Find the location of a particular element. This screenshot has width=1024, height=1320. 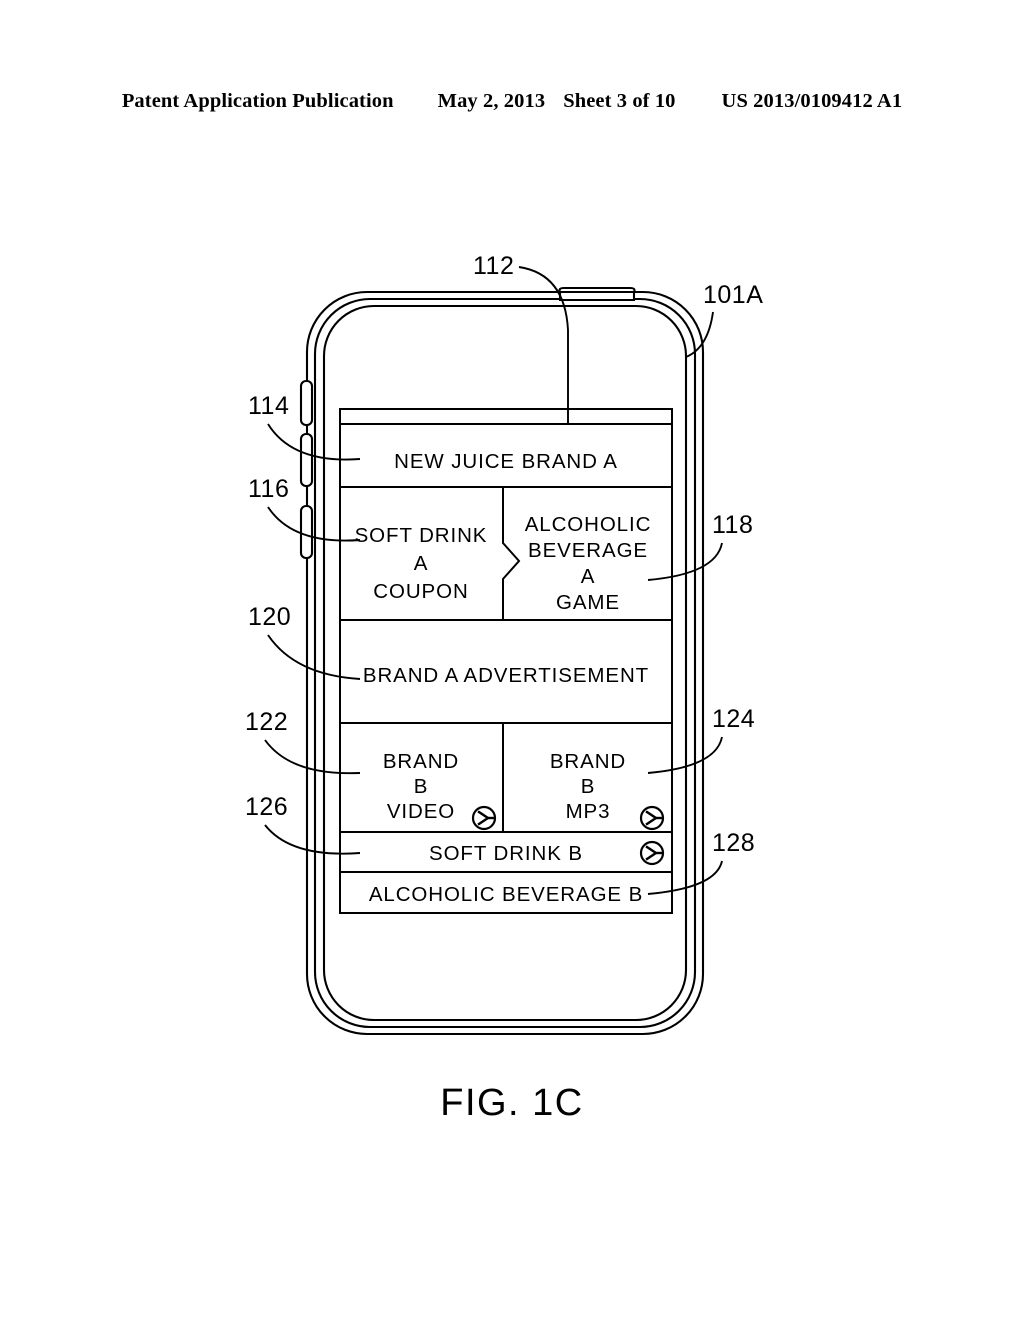

ref-numeral-114: 114 is located at coordinates (268, 406).